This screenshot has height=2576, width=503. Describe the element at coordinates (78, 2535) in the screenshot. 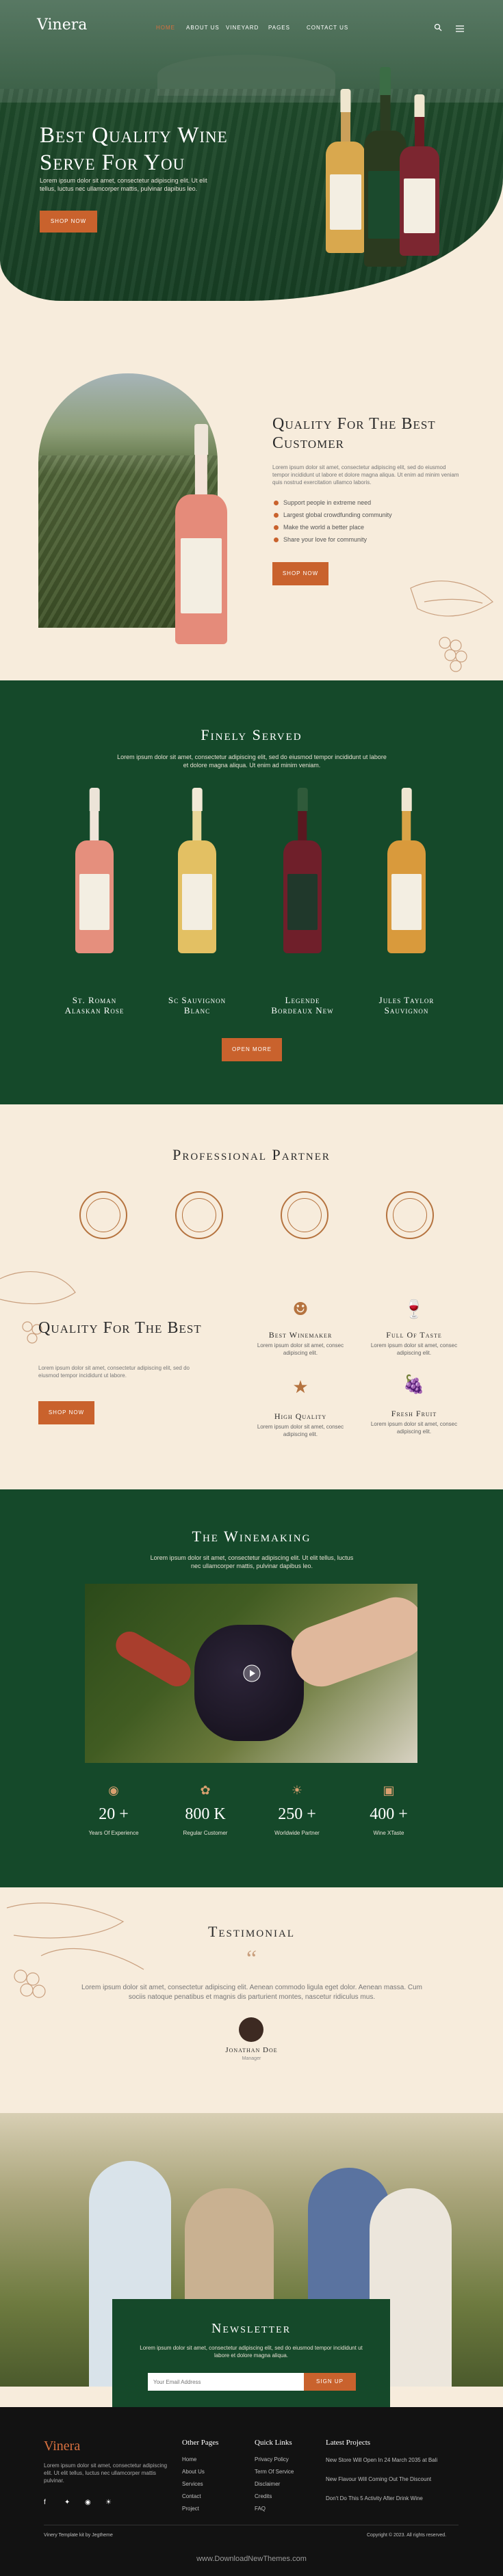

I see `footer-credit: Vinery Template kit by Jegtheme` at that location.